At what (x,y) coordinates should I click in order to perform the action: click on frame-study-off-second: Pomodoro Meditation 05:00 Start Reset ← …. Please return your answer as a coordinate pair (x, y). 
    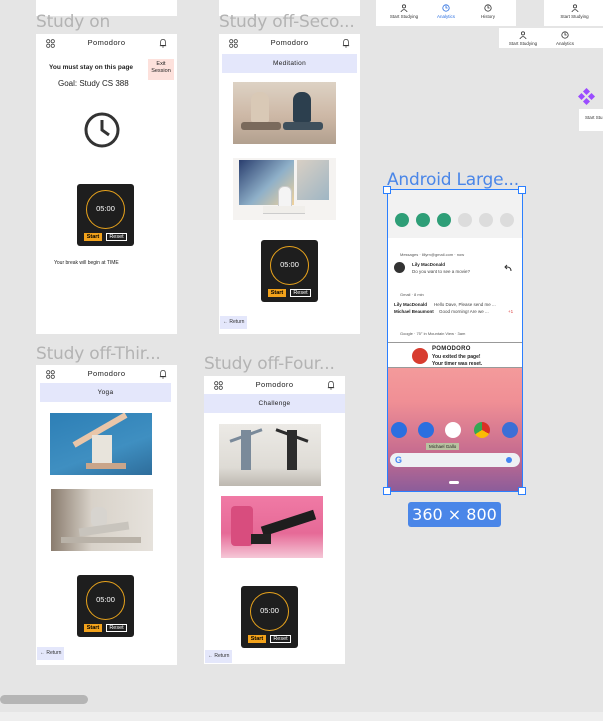
    Looking at the image, I should click on (289, 184).